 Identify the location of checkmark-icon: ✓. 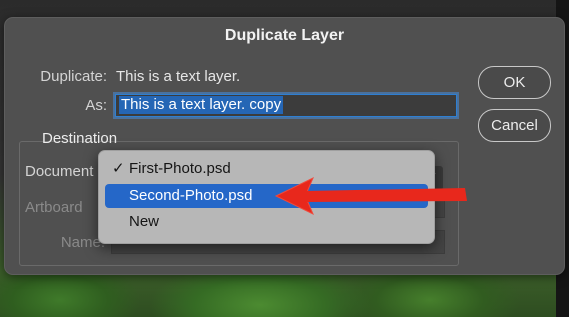
(118, 168).